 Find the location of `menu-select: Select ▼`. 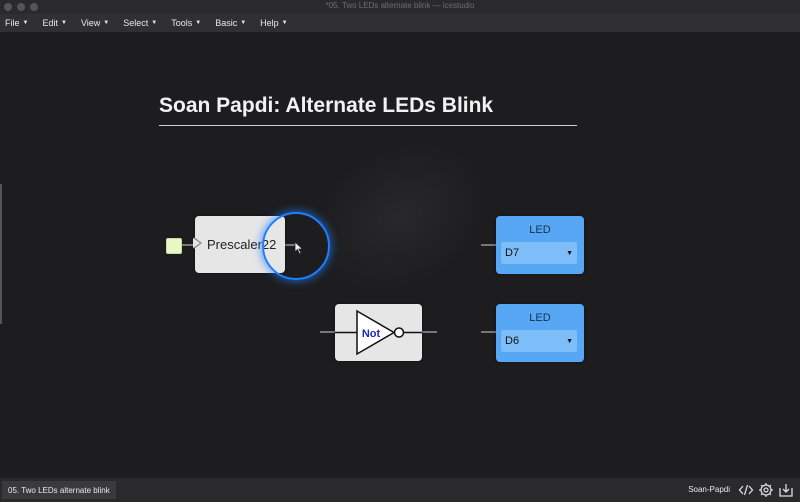

menu-select: Select ▼ is located at coordinates (140, 23).